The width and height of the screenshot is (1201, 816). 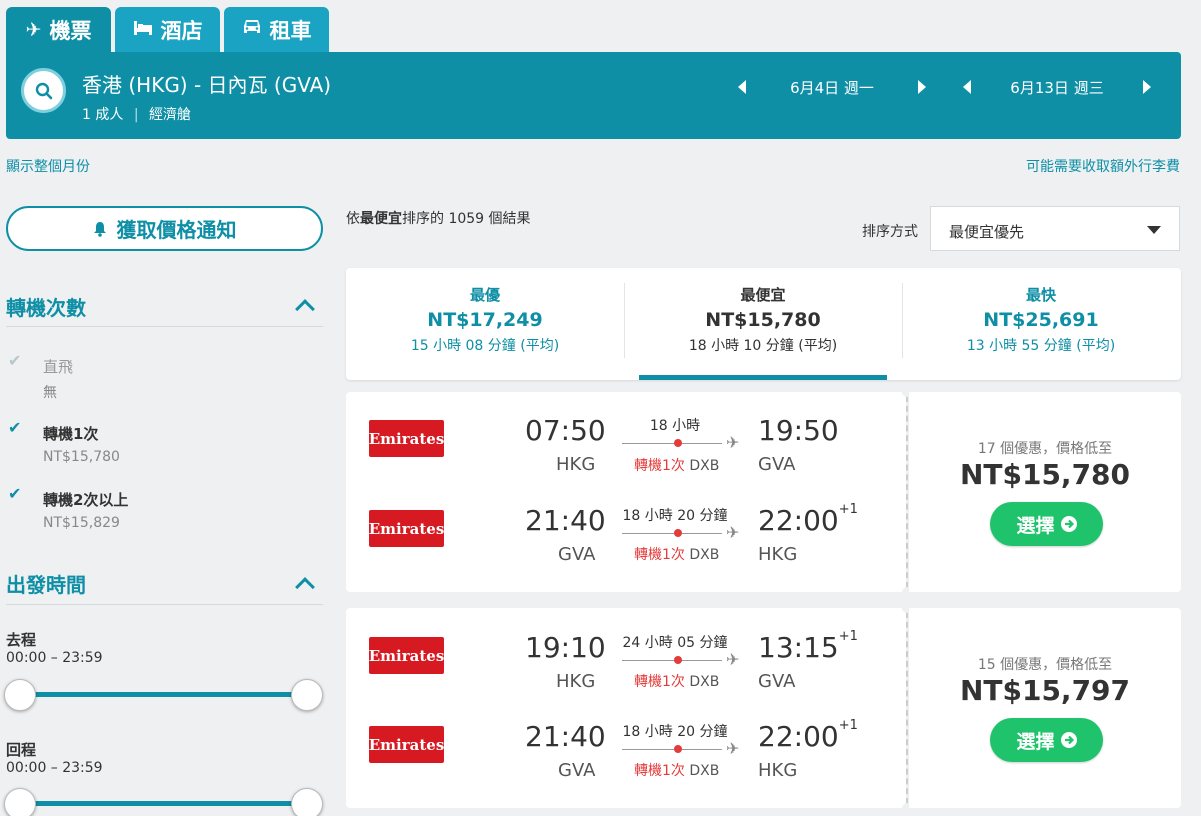 What do you see at coordinates (54, 658) in the screenshot?
I see `outbound-range: 00:00 – 23:59` at bounding box center [54, 658].